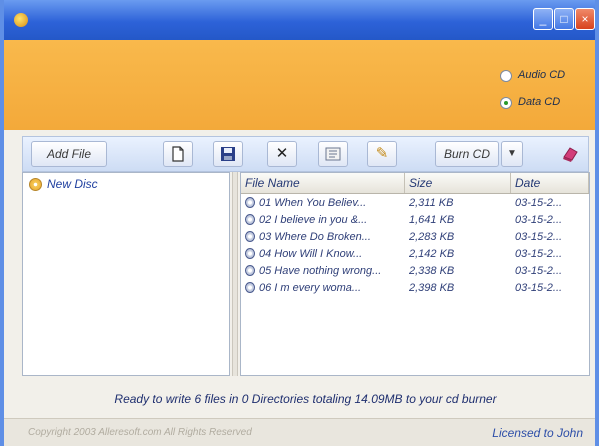 The width and height of the screenshot is (599, 446). I want to click on pane-splitter, so click(235, 274).